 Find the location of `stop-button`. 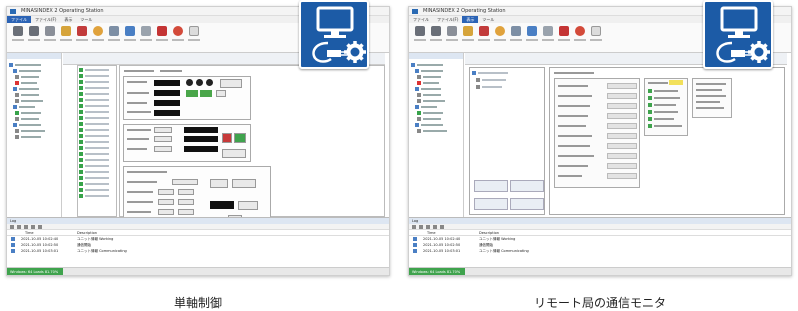

stop-button is located at coordinates (227, 138).